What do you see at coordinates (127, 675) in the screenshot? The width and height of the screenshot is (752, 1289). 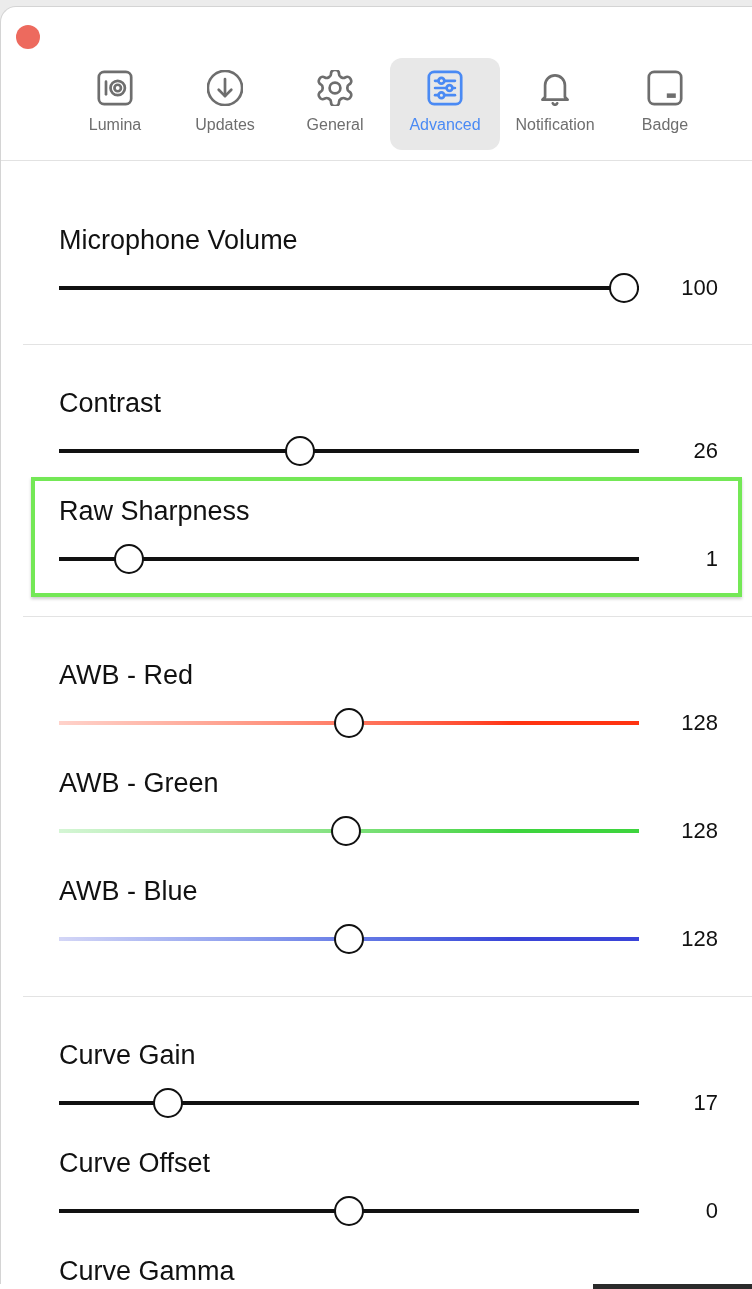 I see `slider-label: AWB - Red` at bounding box center [127, 675].